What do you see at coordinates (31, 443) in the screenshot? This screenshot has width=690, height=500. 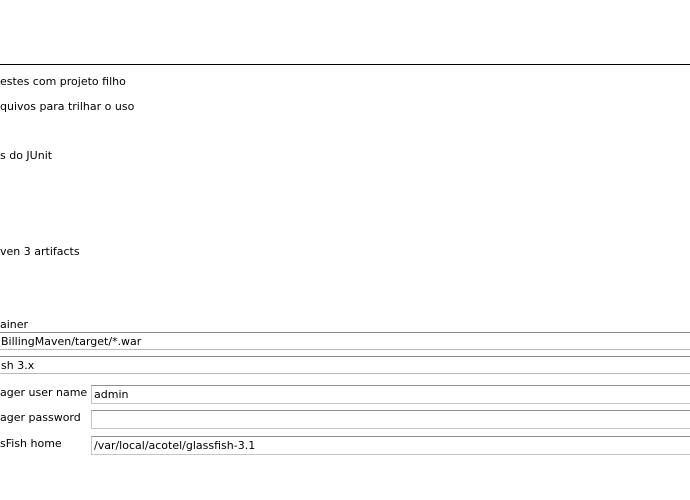 I see `glassfish-home-label: sFish home` at bounding box center [31, 443].